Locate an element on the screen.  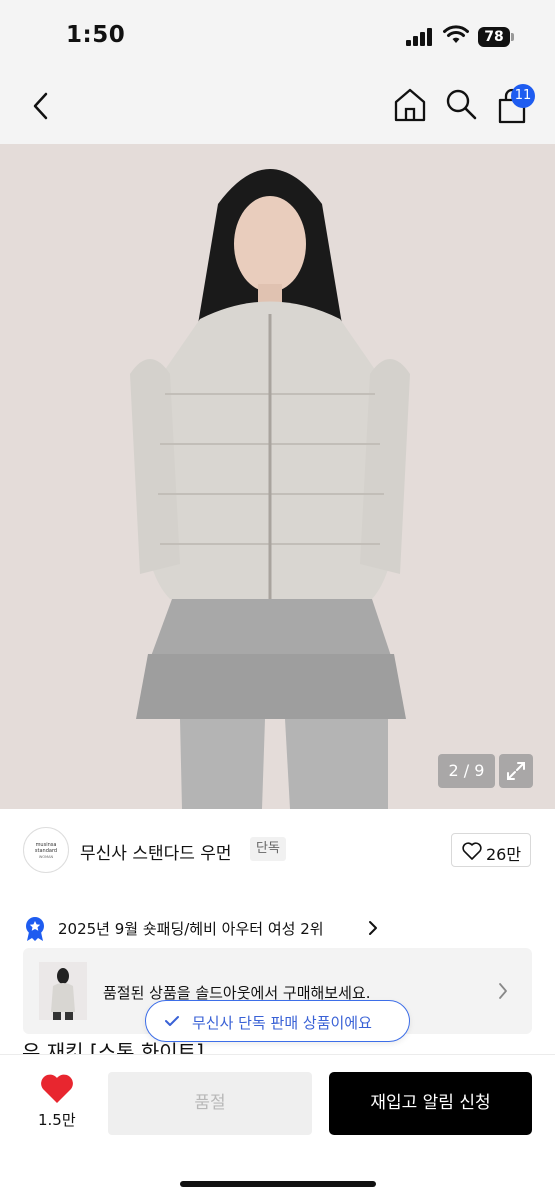
cart-count-badge: 11 is located at coordinates (523, 96).